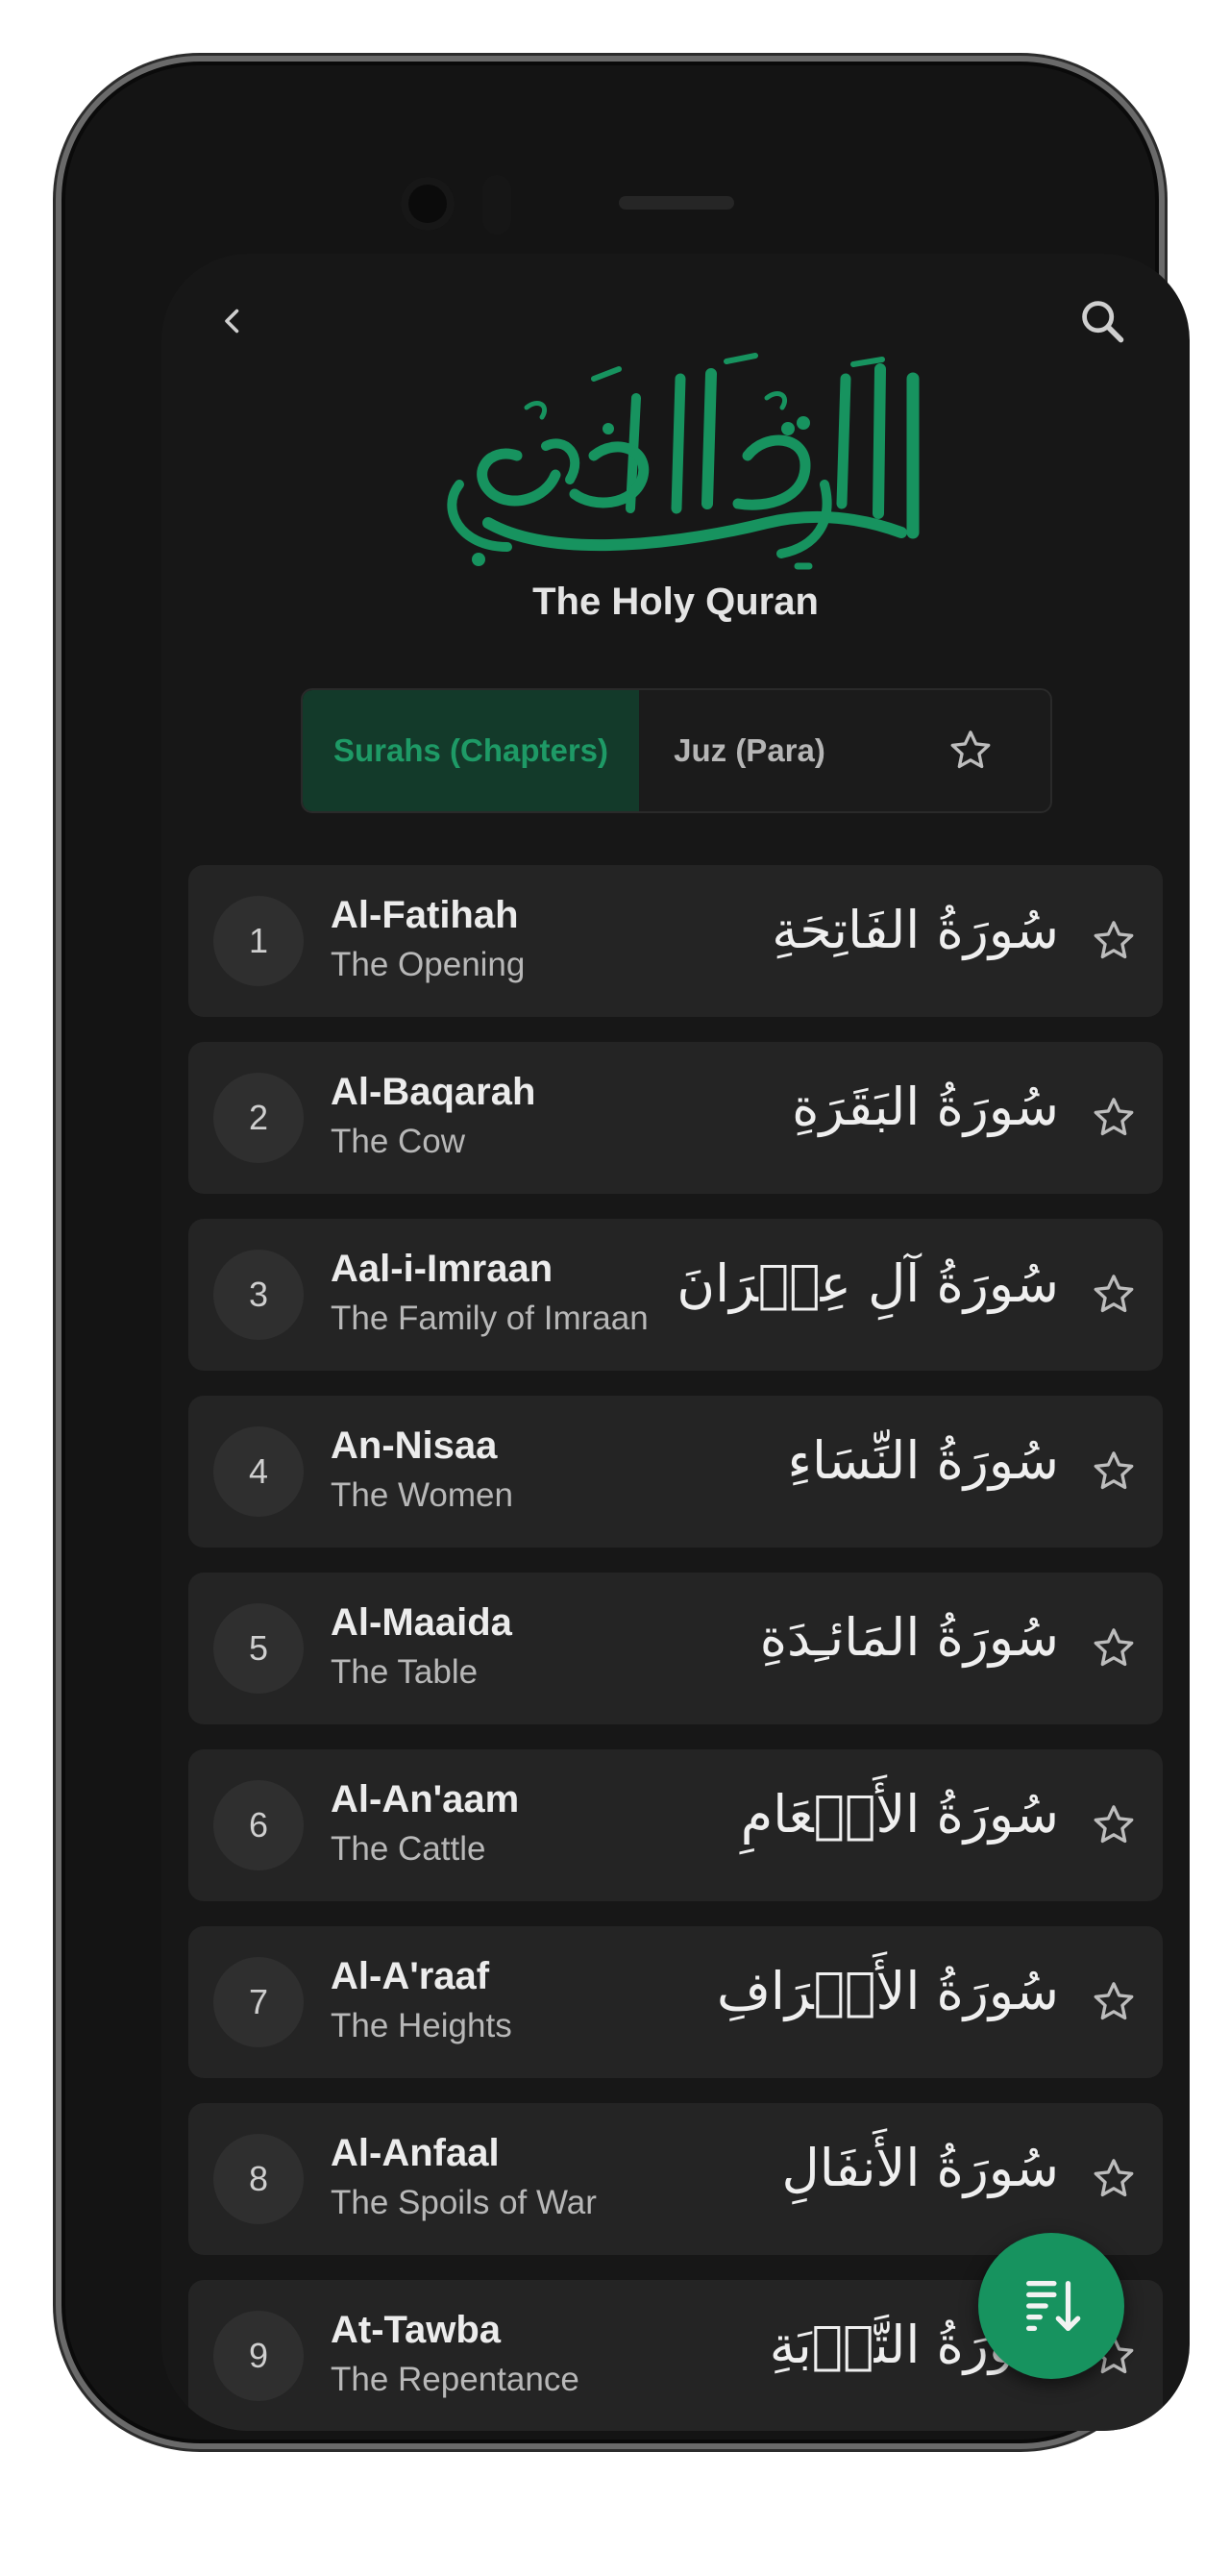 The width and height of the screenshot is (1230, 2576). I want to click on surah-arabic-name: سُورَةُ البَقَرَةِ, so click(926, 1107).